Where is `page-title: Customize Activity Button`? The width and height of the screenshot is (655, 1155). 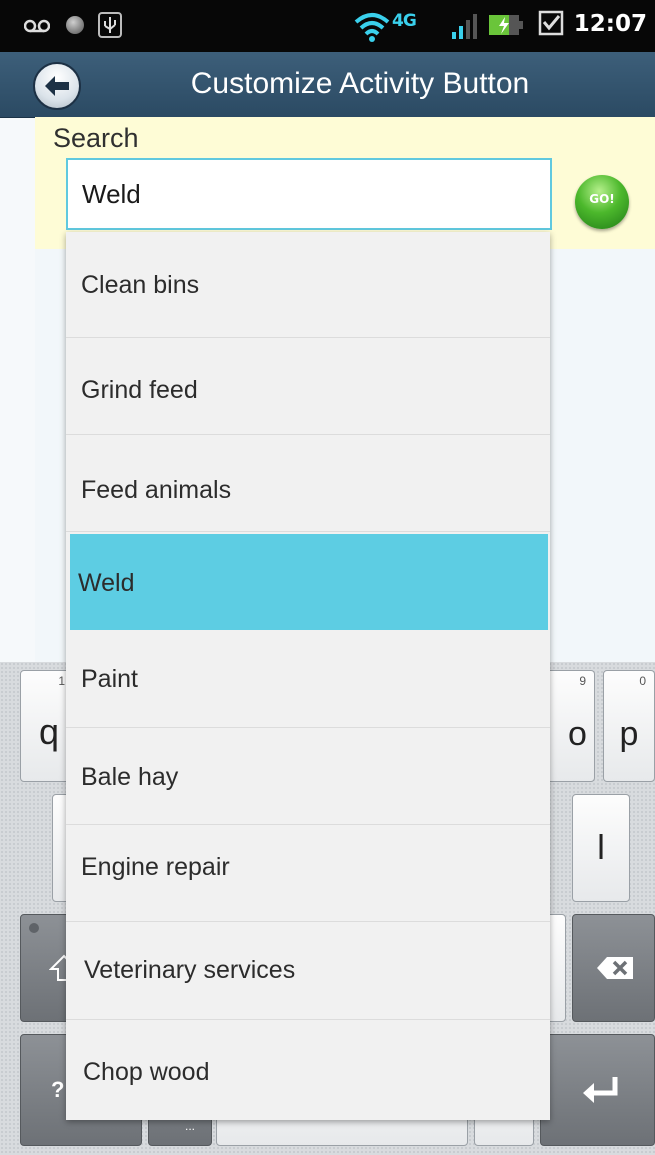
page-title: Customize Activity Button is located at coordinates (360, 83).